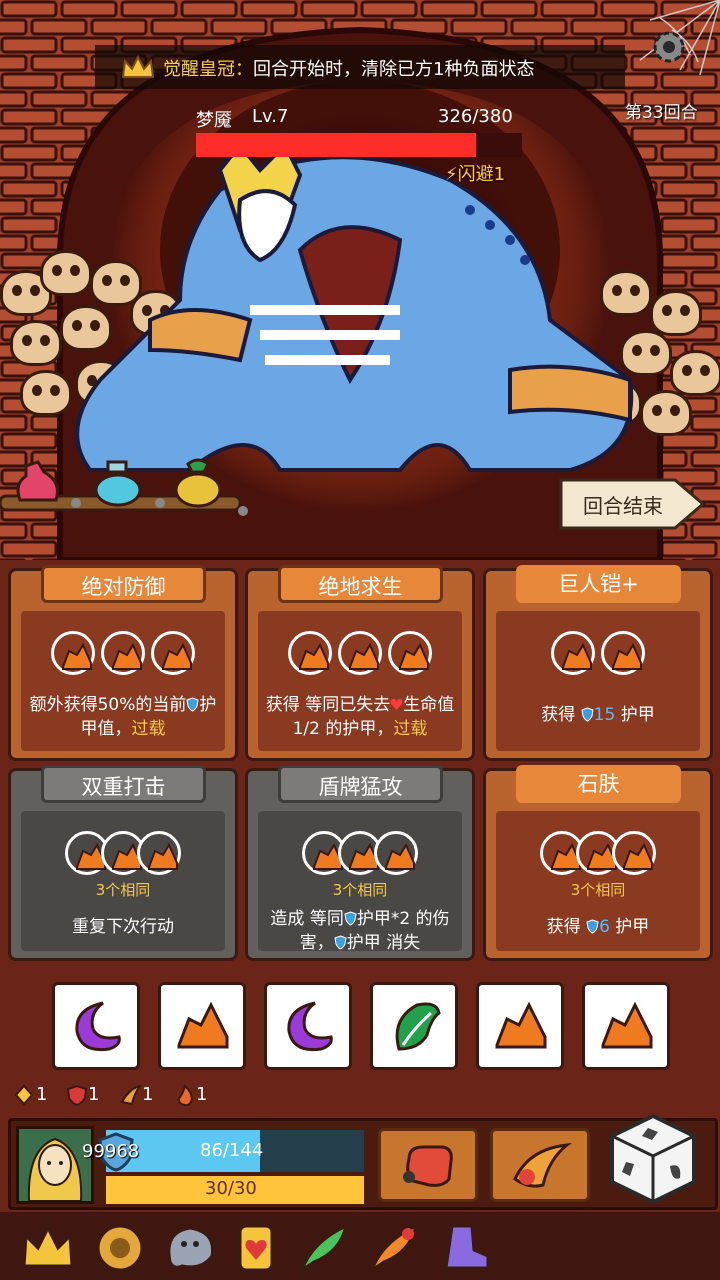 The height and width of the screenshot is (1280, 720). What do you see at coordinates (123, 787) in the screenshot?
I see `card-title: 双重打击` at bounding box center [123, 787].